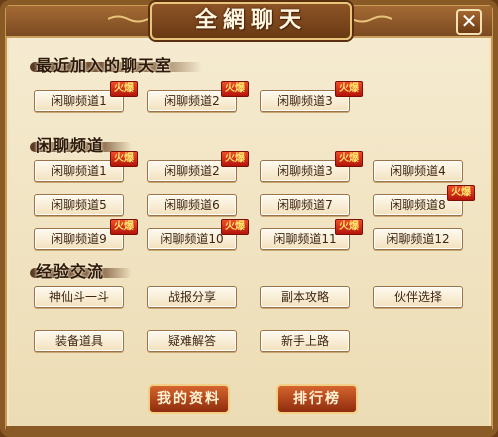 This screenshot has width=498, height=437. I want to click on exp-channel-6: 疑难解答, so click(192, 341).